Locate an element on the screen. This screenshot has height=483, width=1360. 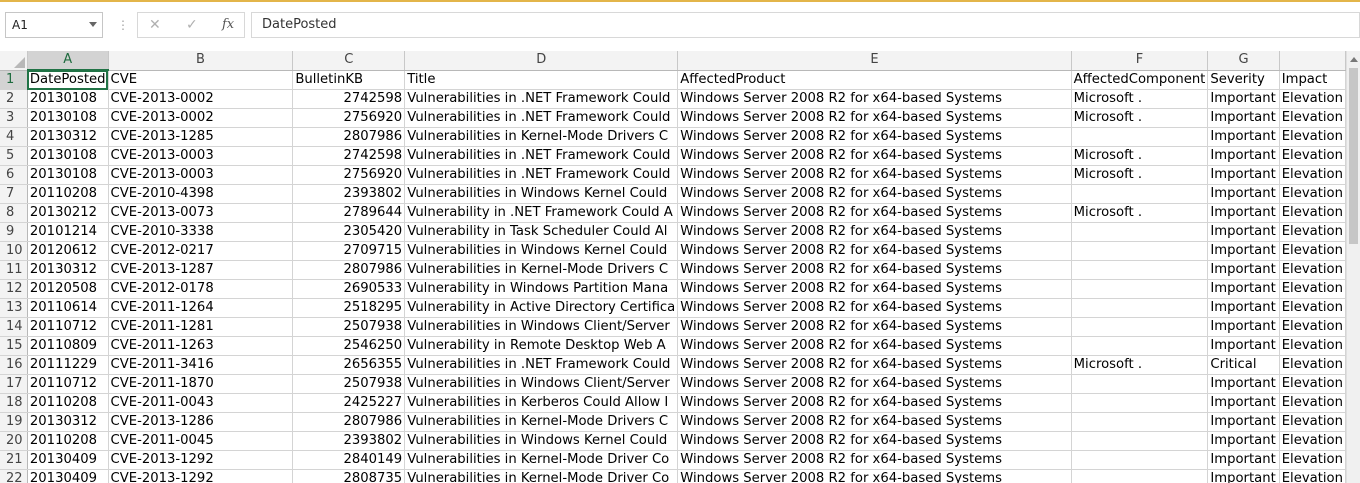
cell: CVE-2013-0003 is located at coordinates (201, 175).